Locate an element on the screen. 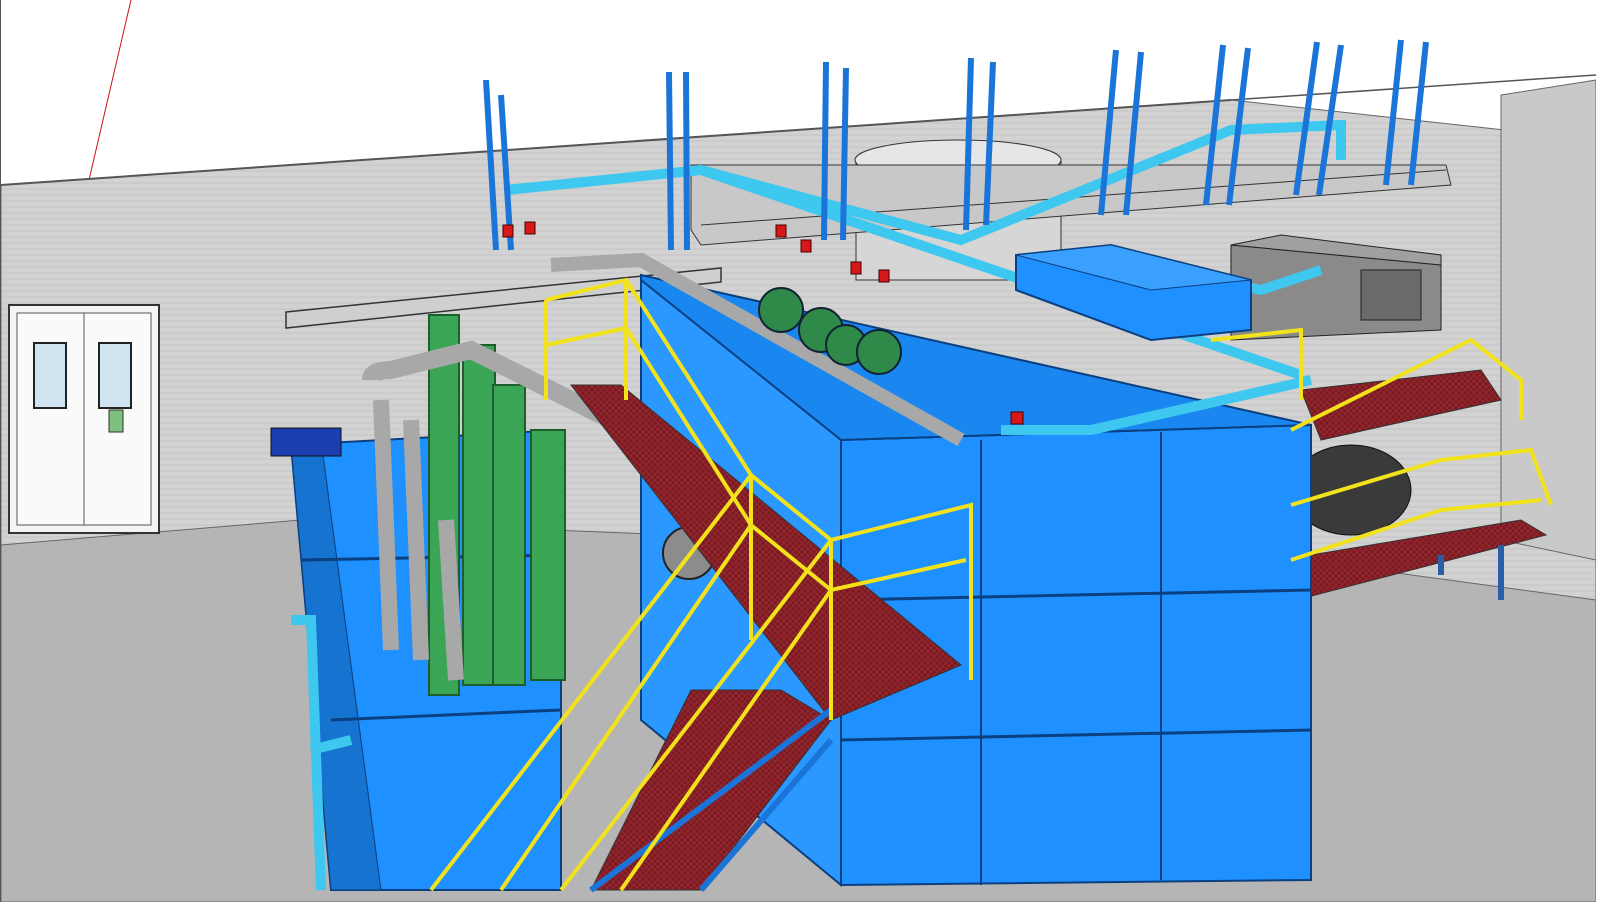 This screenshot has height=902, width=1597. right-wall is located at coordinates (1548, 320).